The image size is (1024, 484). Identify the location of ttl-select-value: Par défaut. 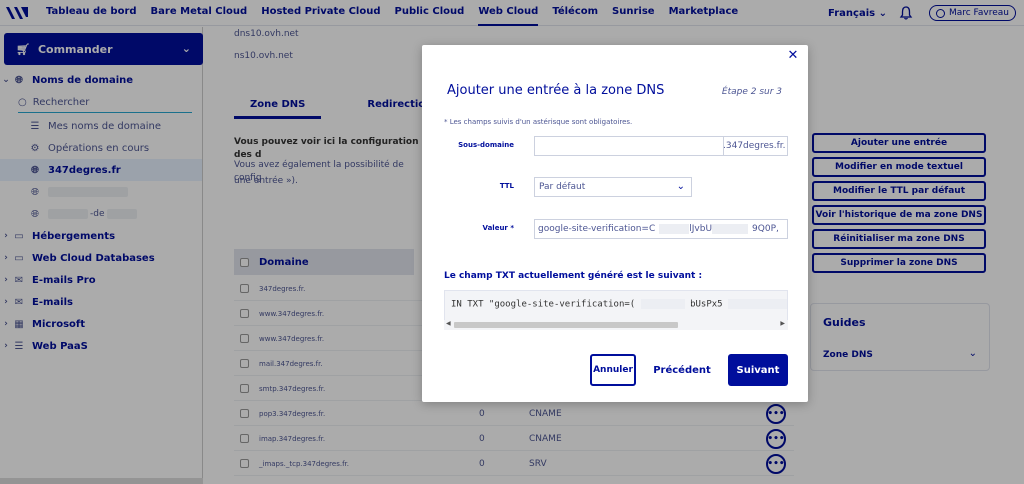
(562, 187).